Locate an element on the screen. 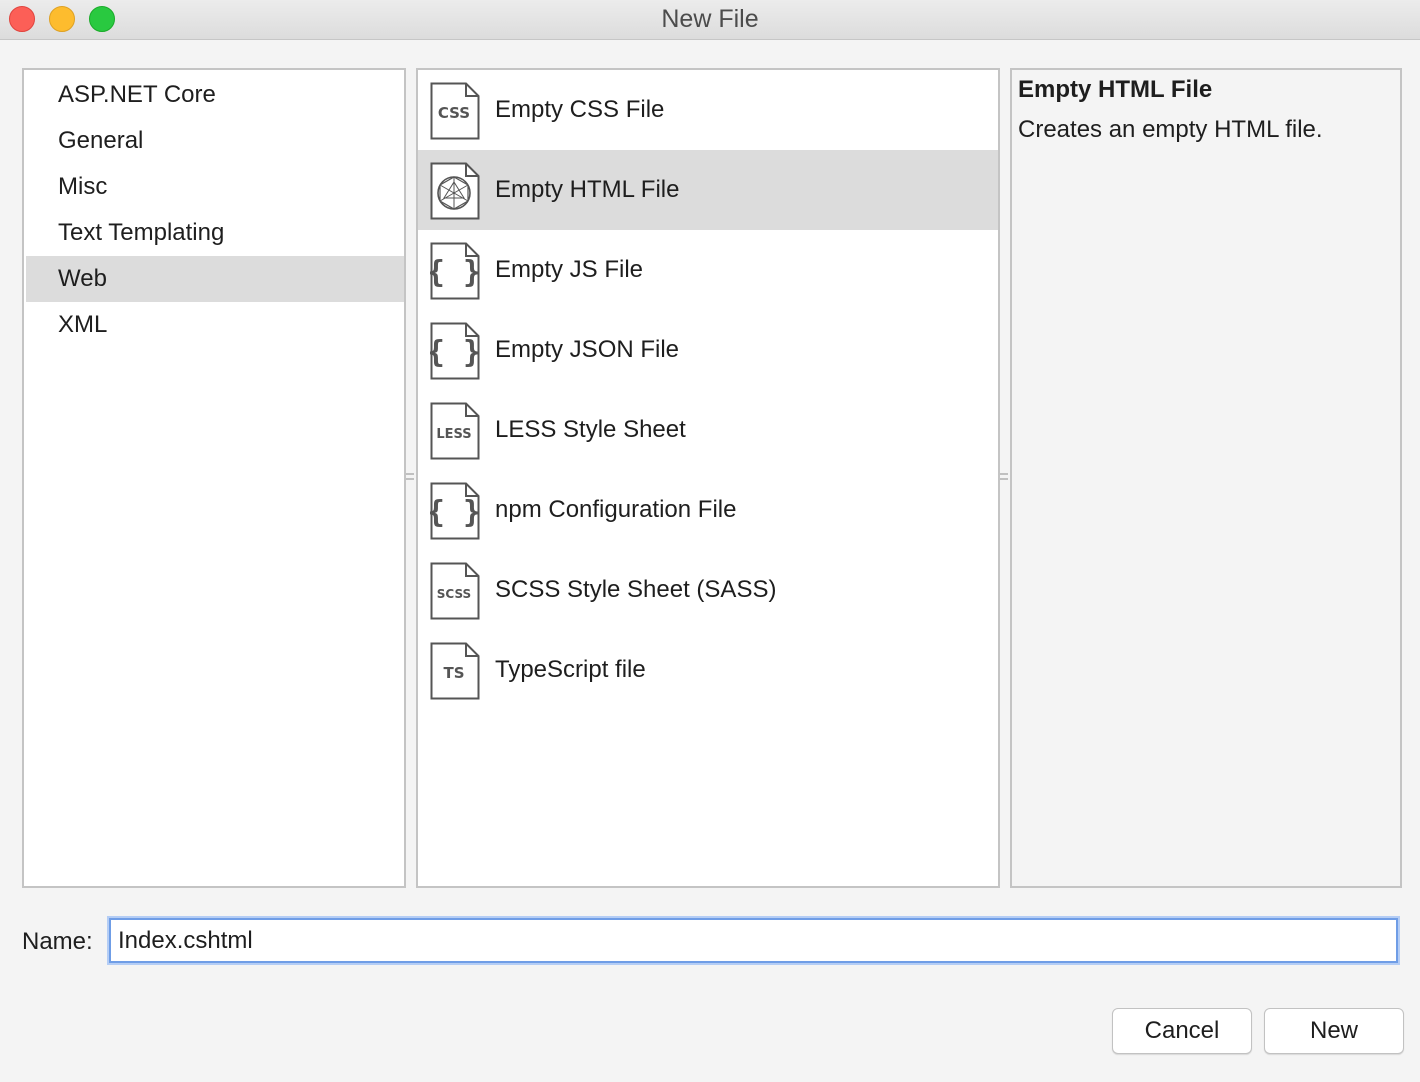 The image size is (1420, 1082). template-item-less-style-sheet: LESS LESS Style Sheet is located at coordinates (708, 430).